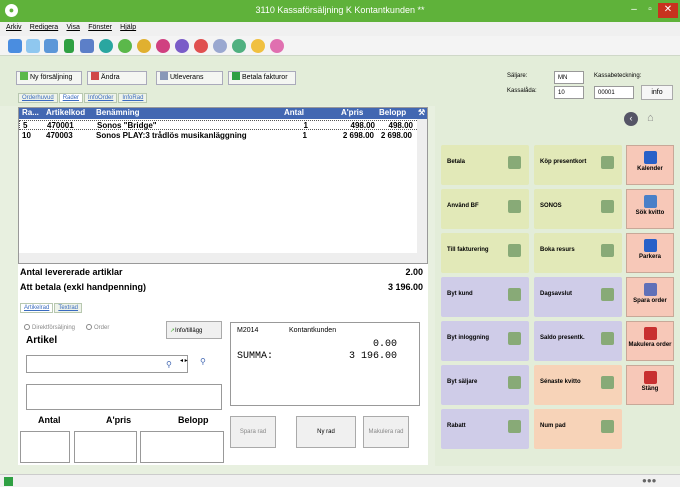  What do you see at coordinates (514, 426) in the screenshot?
I see `discount-icon` at bounding box center [514, 426].